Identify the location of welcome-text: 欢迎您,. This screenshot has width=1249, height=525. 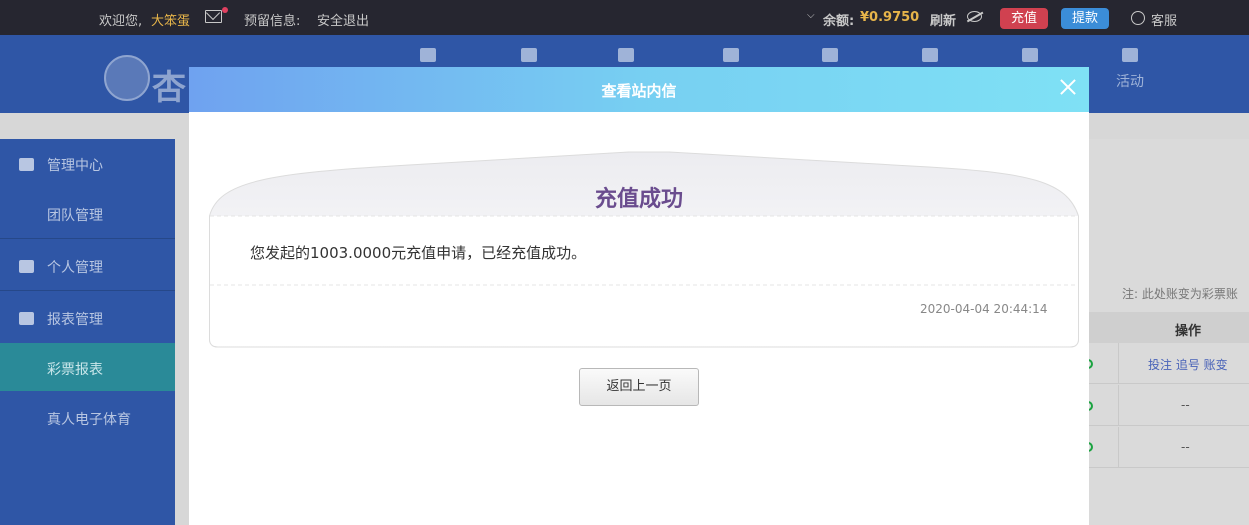
(121, 21).